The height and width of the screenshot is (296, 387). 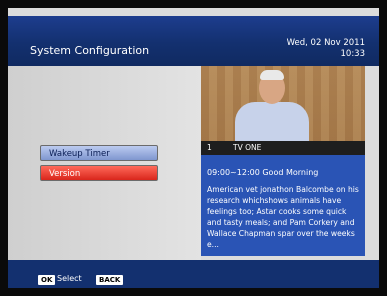 I want to click on back-key: BACK, so click(x=110, y=280).